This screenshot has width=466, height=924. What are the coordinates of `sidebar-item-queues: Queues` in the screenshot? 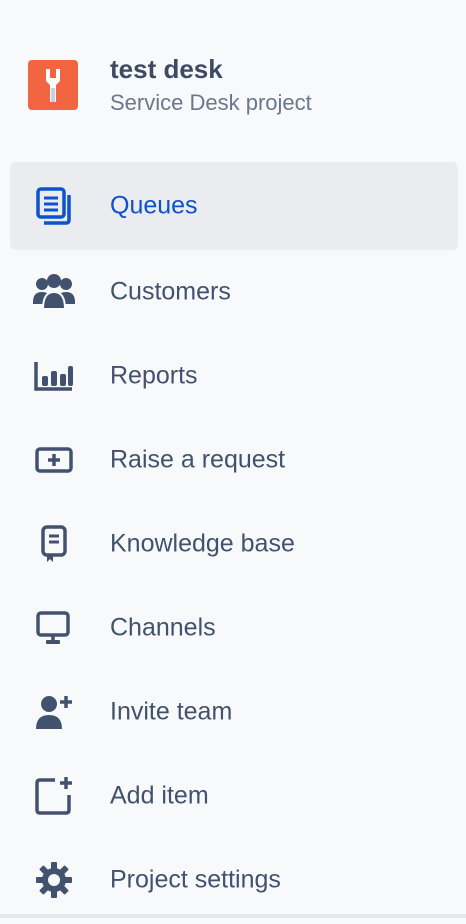 It's located at (234, 206).